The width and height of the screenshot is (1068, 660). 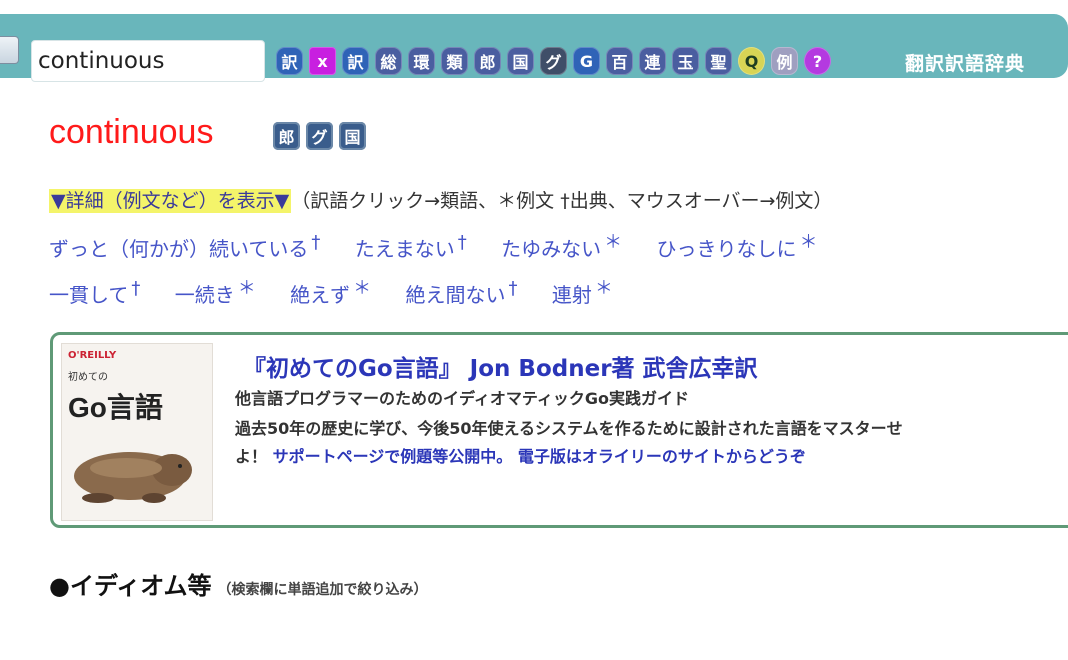 I want to click on translation-link: 一貫して †, so click(x=94, y=292).